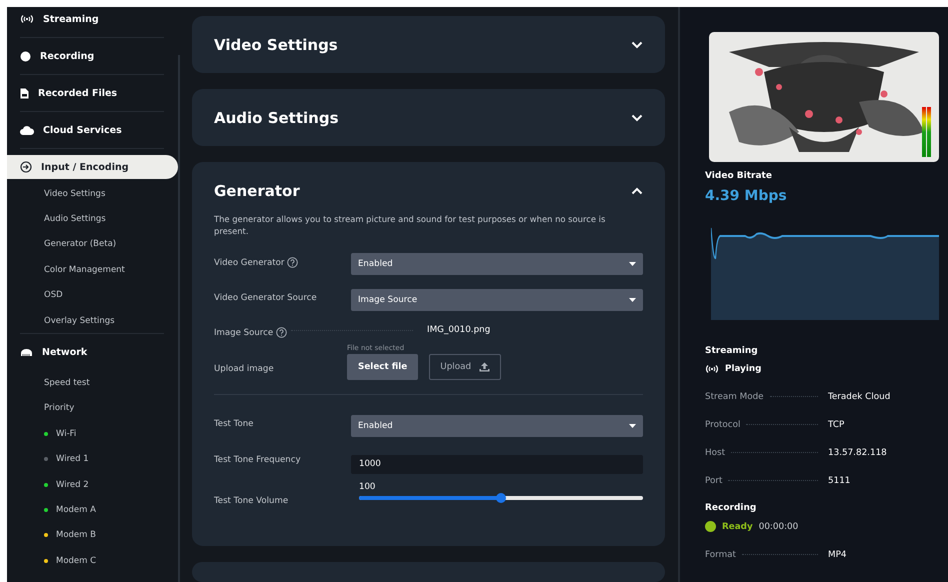 The height and width of the screenshot is (582, 948). Describe the element at coordinates (92, 352) in the screenshot. I see `sidebar-item: Network` at that location.